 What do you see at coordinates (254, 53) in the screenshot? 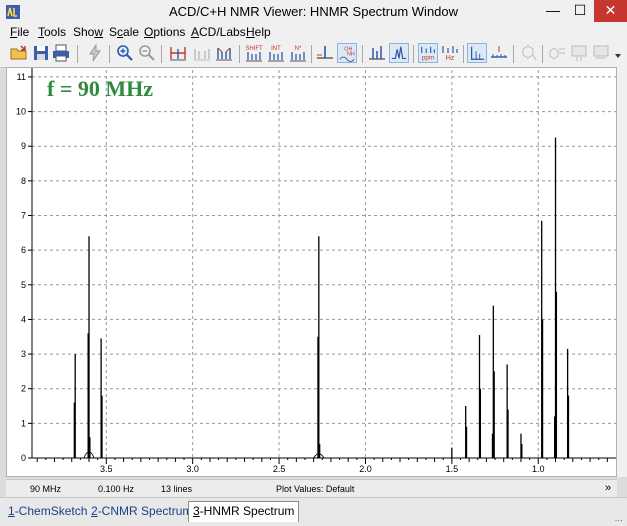
I see `shift-icon: SHIFT` at bounding box center [254, 53].